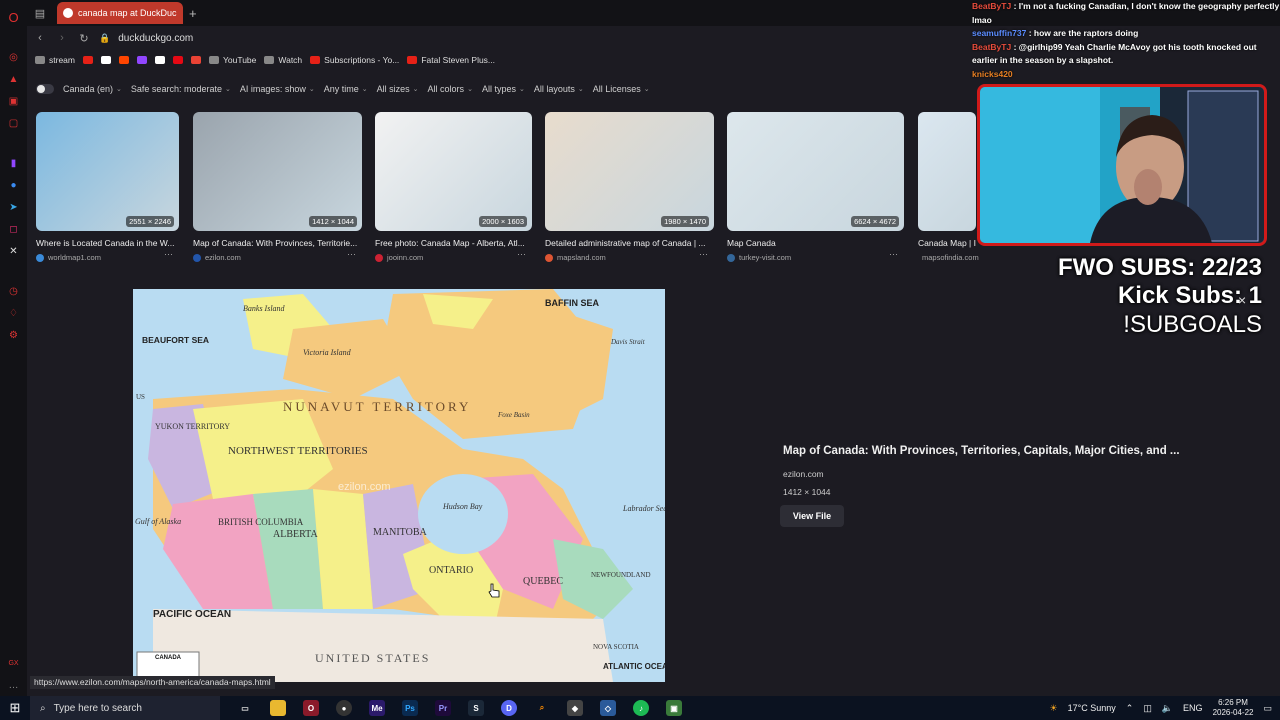  I want to click on filter-dropdown: All sizes ⌄, so click(398, 89).